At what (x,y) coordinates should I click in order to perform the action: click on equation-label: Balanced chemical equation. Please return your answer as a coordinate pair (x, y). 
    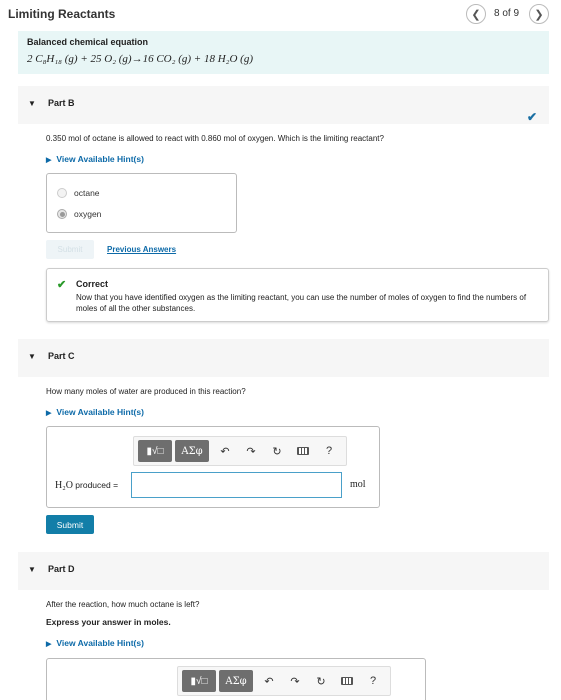
    Looking at the image, I should click on (88, 42).